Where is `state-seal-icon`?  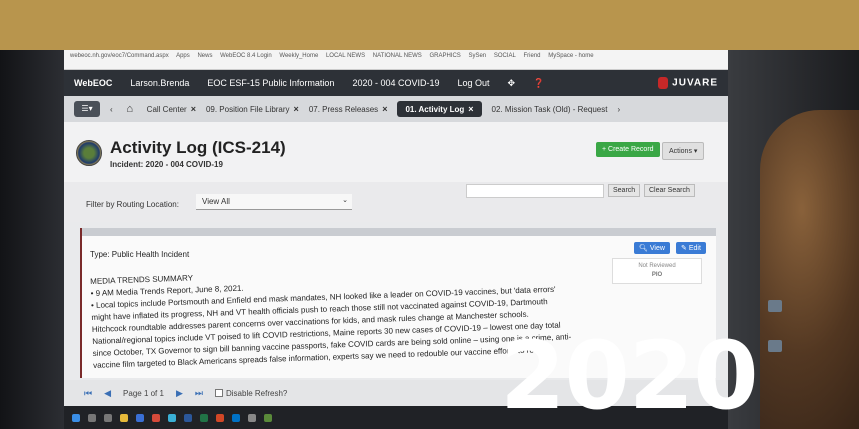
state-seal-icon is located at coordinates (89, 153).